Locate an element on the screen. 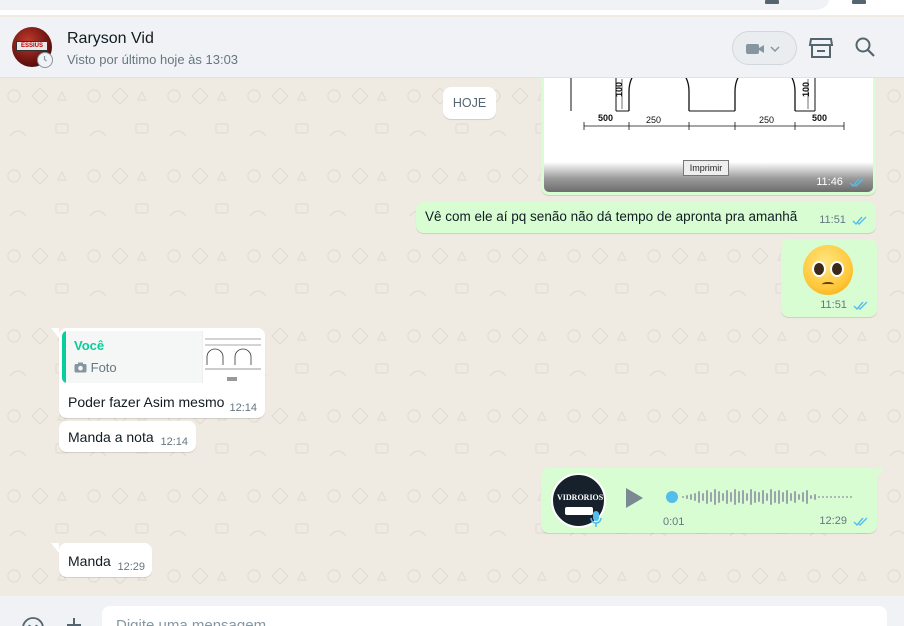  voice-message: VIDRORIOS 0:01 12:29 is located at coordinates (712, 500).